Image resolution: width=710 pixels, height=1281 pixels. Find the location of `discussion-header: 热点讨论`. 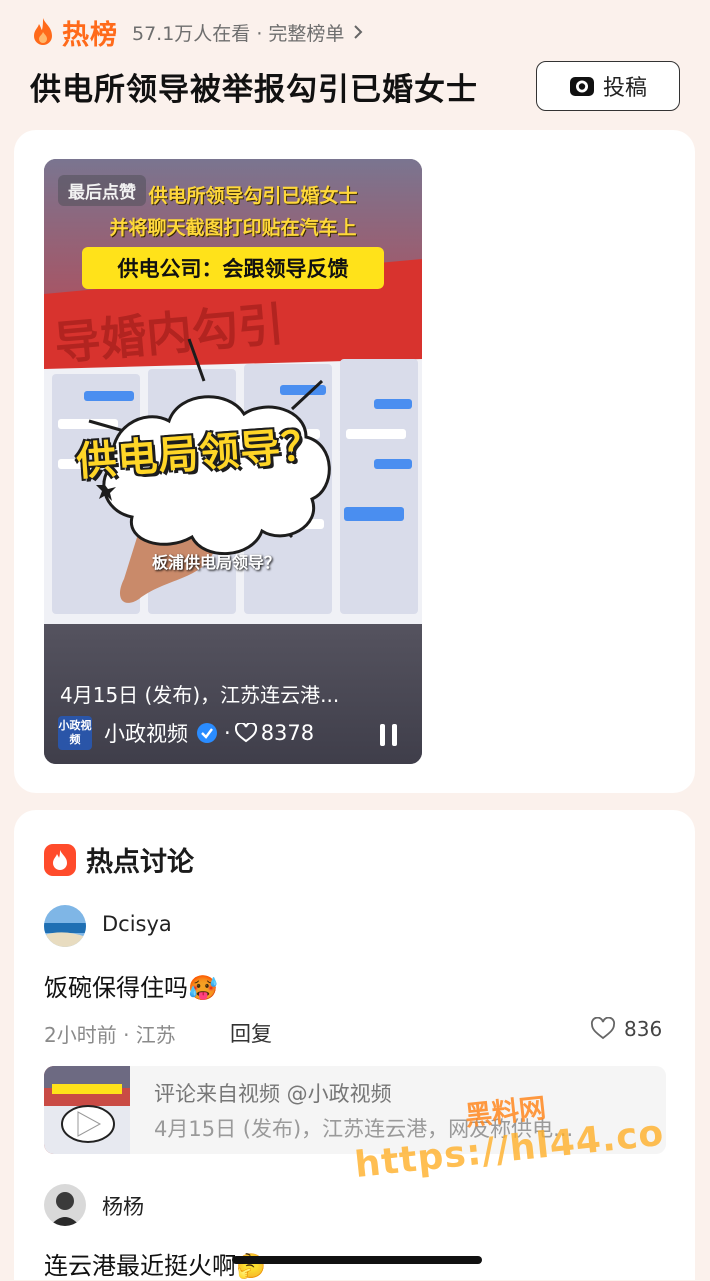

discussion-header: 热点讨论 is located at coordinates (119, 859).